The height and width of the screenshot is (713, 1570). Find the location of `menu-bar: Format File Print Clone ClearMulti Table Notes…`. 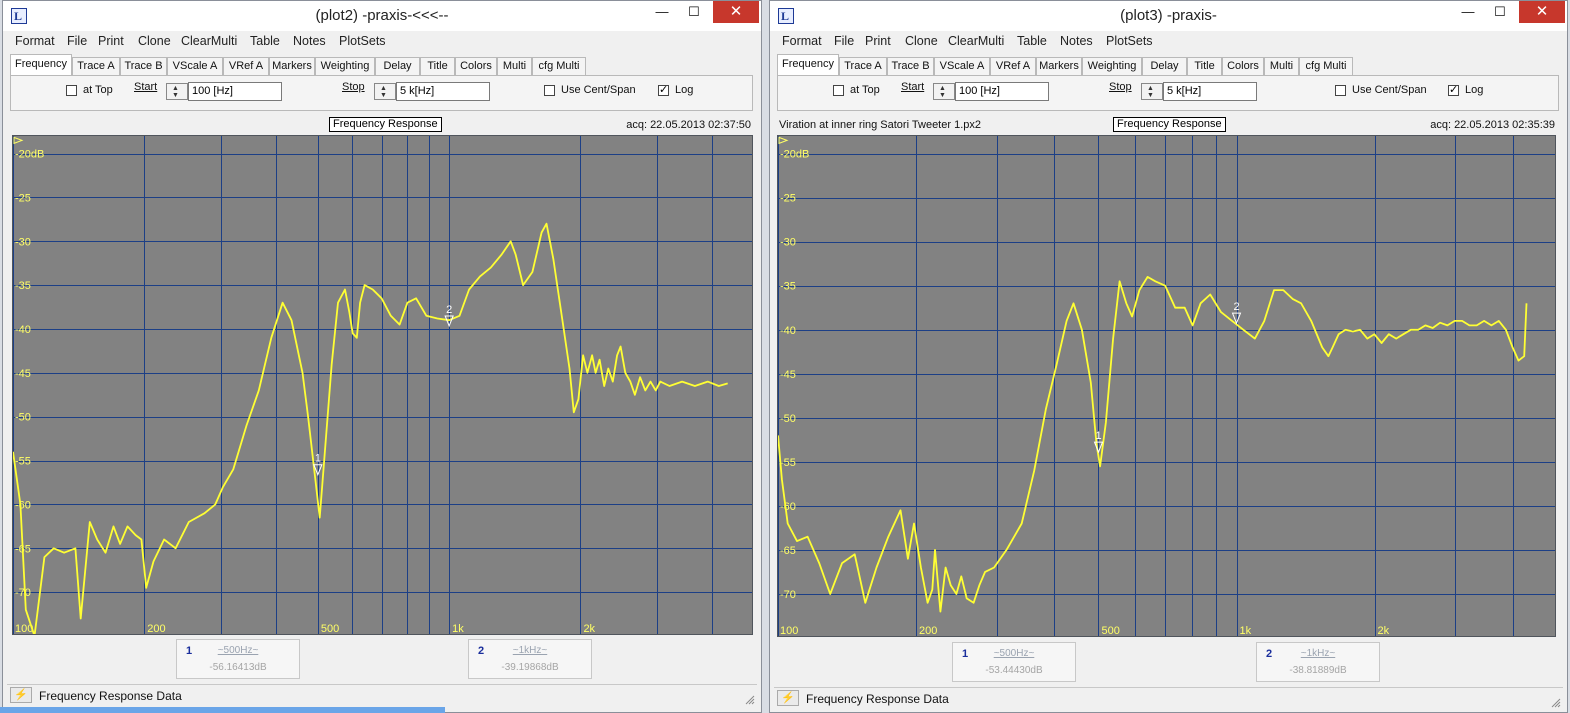

menu-bar: Format File Print Clone ClearMulti Table Notes… is located at coordinates (1168, 41).